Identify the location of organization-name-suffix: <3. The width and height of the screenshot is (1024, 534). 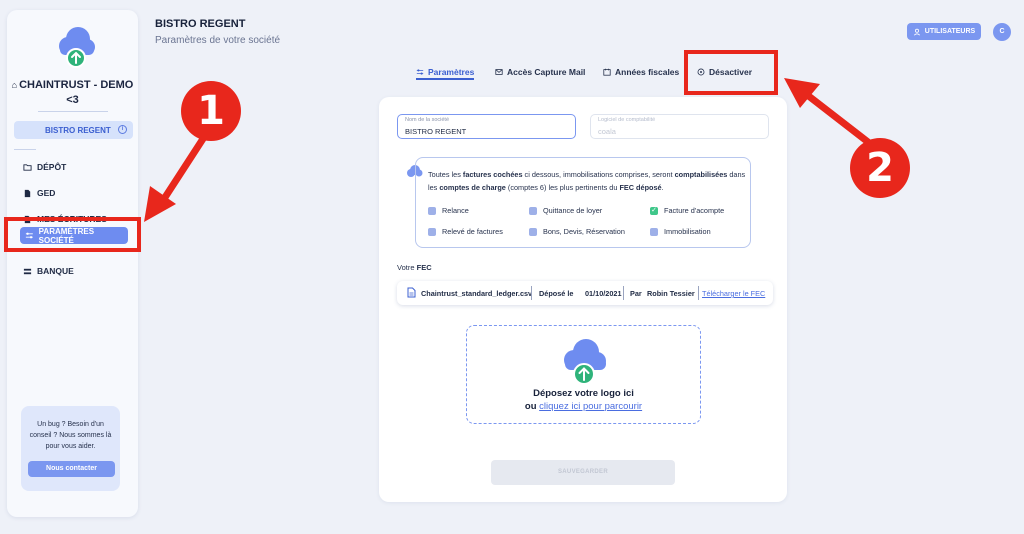
(72, 100).